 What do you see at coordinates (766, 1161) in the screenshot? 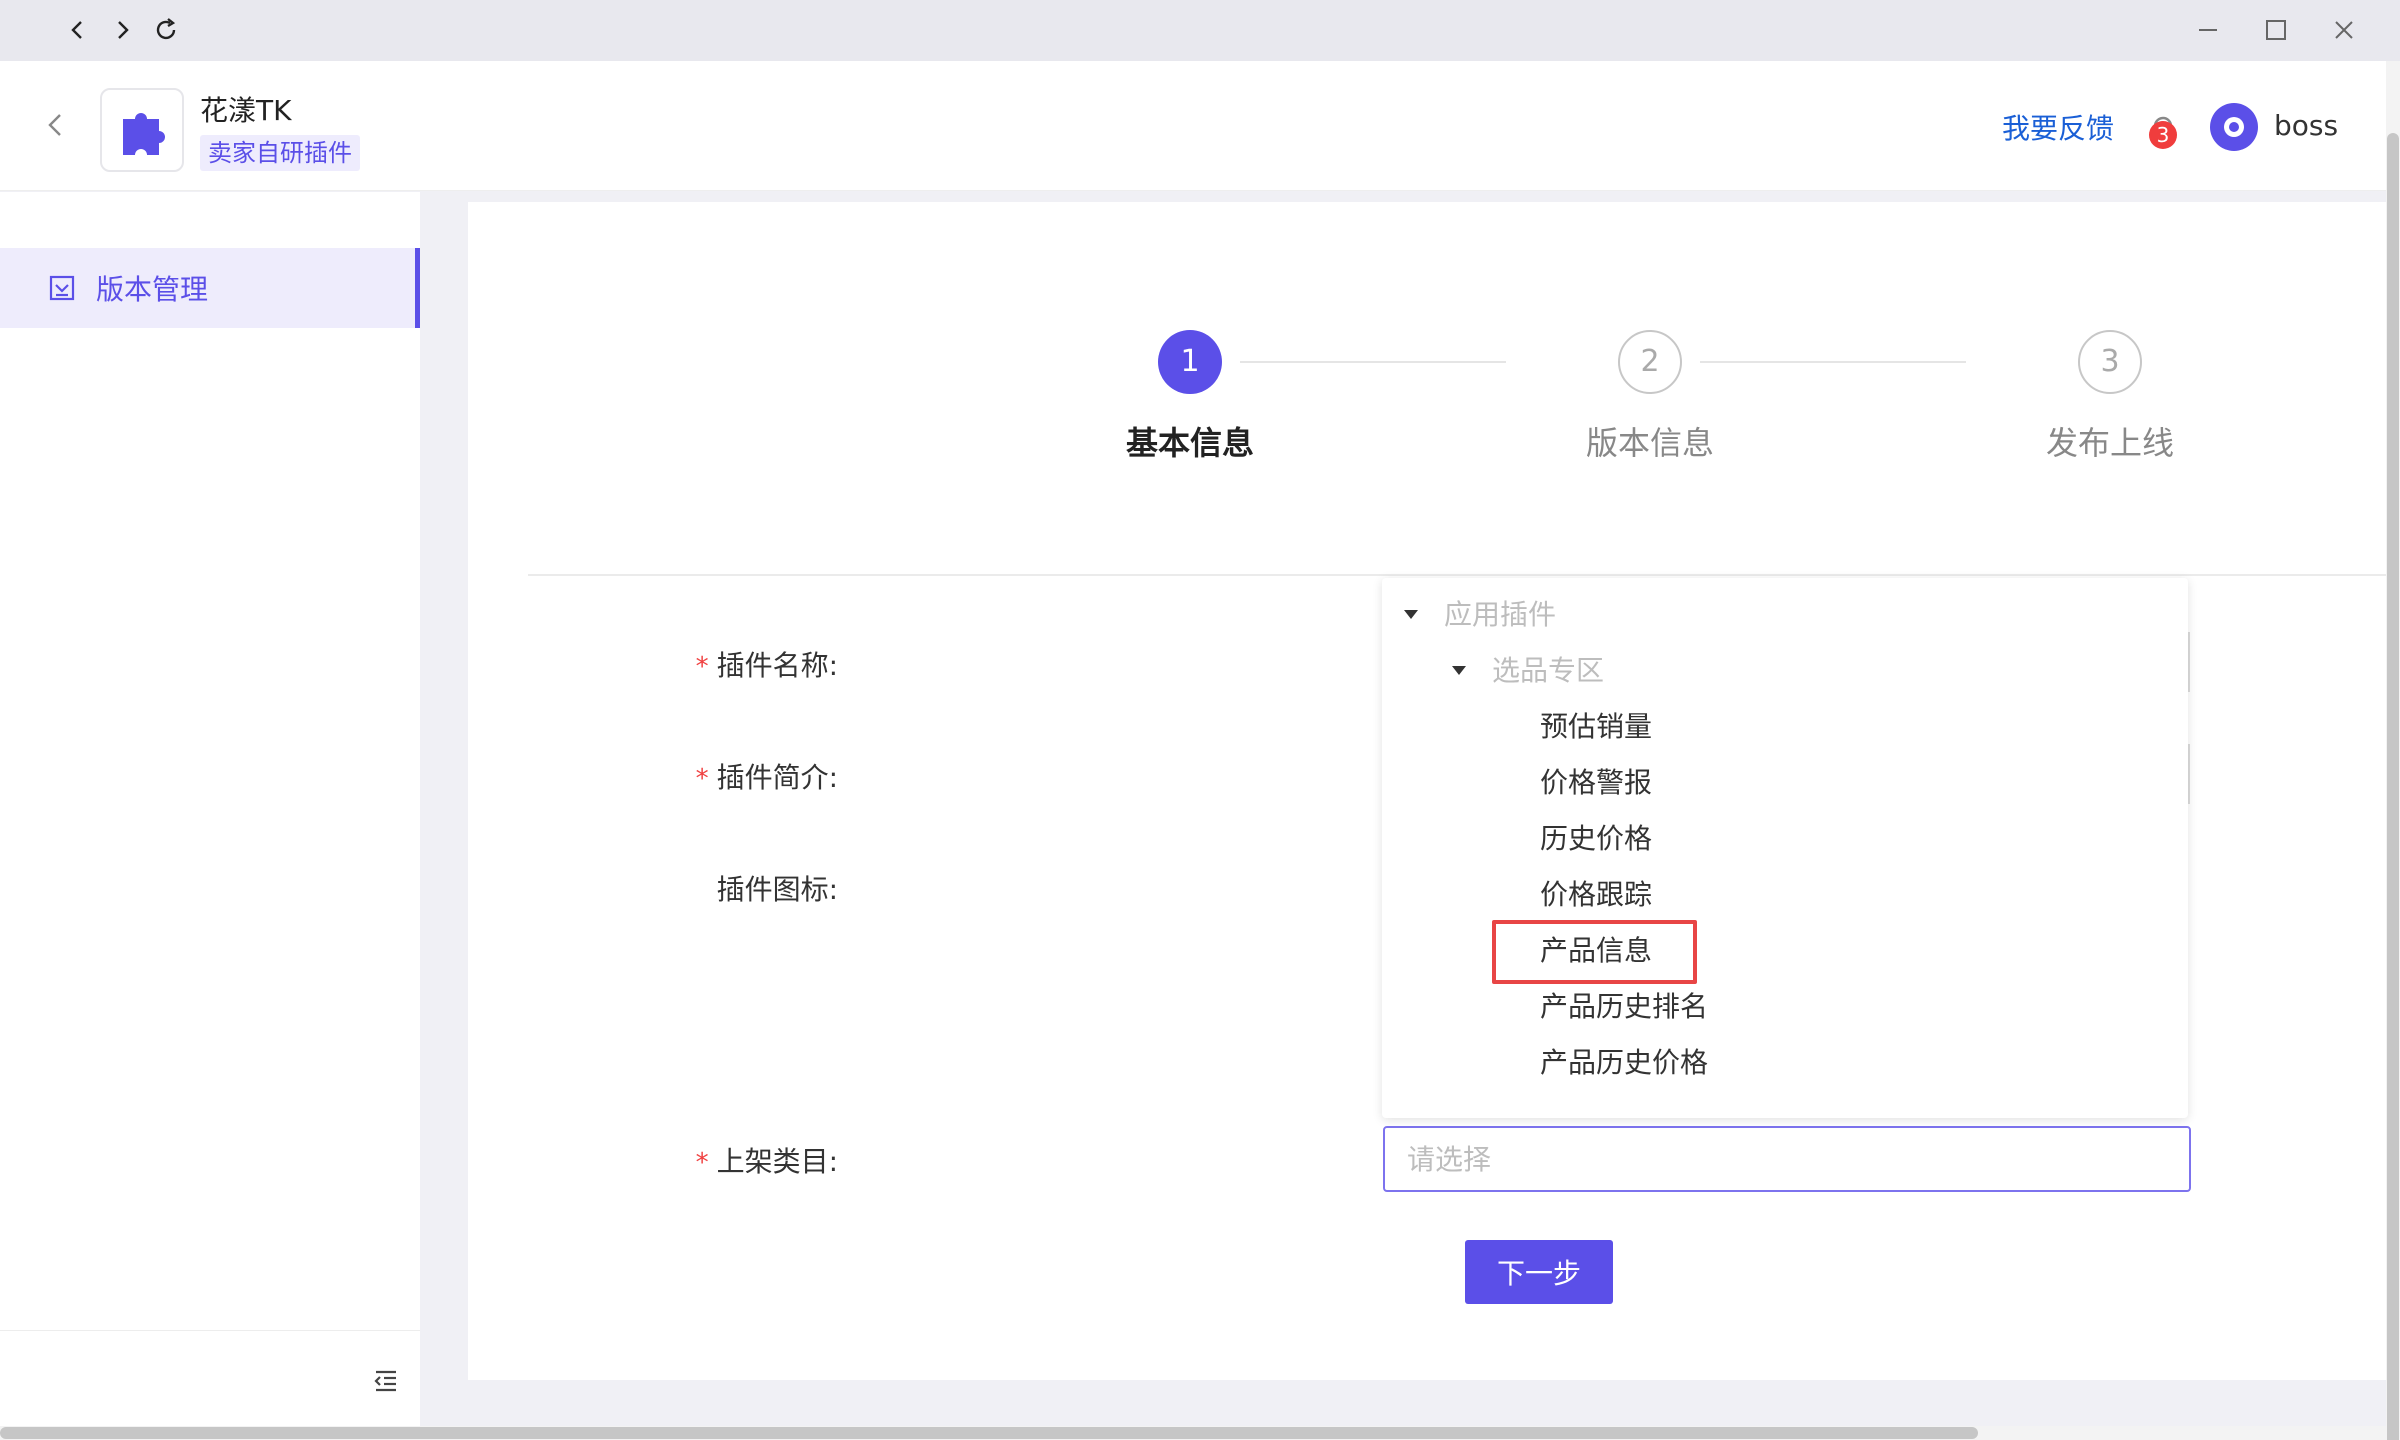
I see `category-label: * 上架类目:` at bounding box center [766, 1161].